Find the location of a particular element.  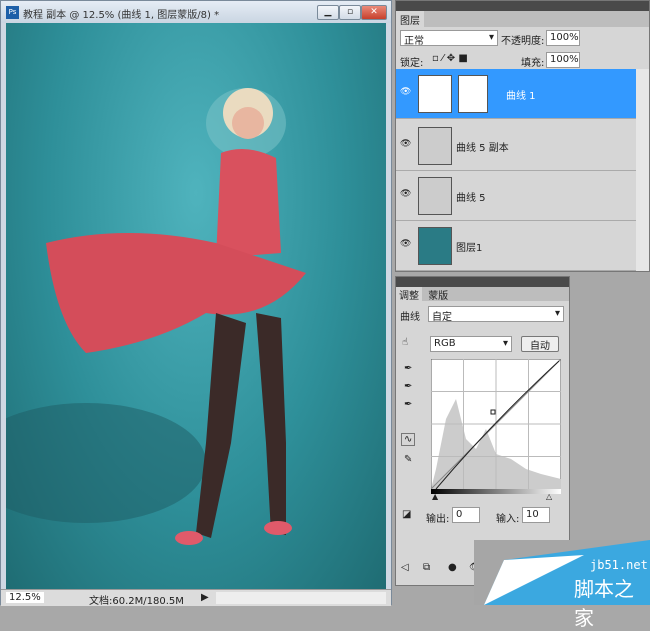

tab-masks: 蒙版 is located at coordinates (438, 296).